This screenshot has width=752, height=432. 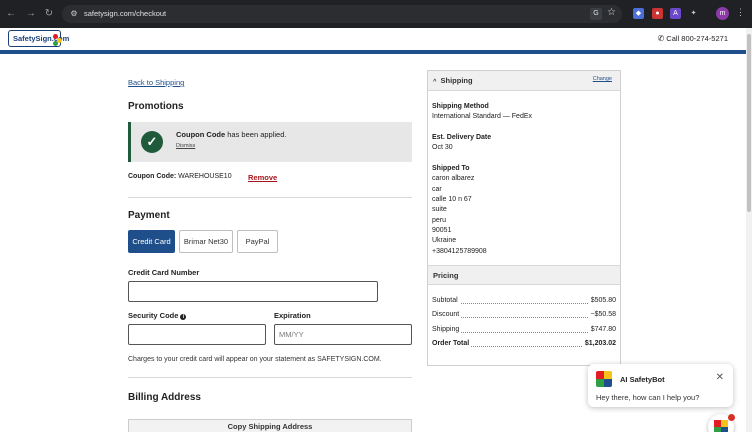 What do you see at coordinates (460, 106) in the screenshot?
I see `shipping-method-label: Shipping Method` at bounding box center [460, 106].